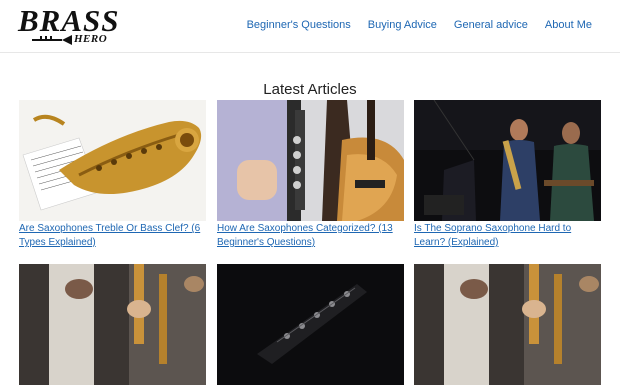 Image resolution: width=620 pixels, height=386 pixels. I want to click on site-logo: BRASS HERO, so click(74, 26).